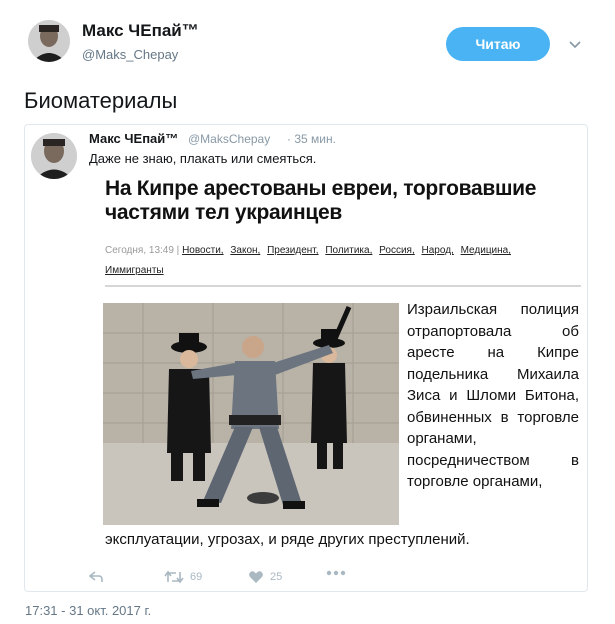 This screenshot has width=615, height=624. I want to click on like-icon, so click(256, 577).